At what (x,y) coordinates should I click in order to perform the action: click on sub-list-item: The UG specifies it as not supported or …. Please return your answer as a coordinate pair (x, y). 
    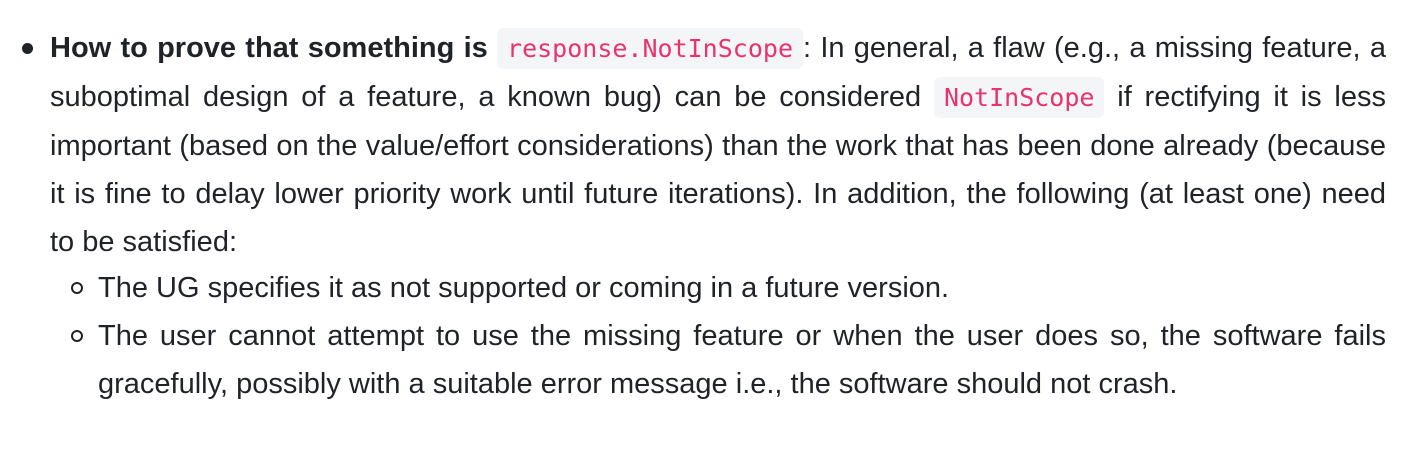
    Looking at the image, I should click on (524, 288).